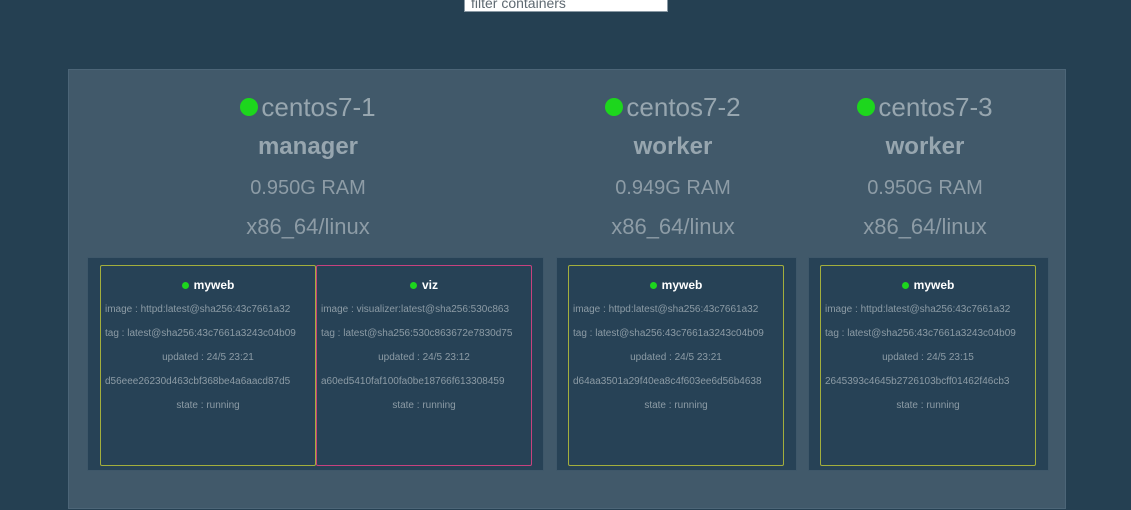 This screenshot has height=510, width=1131. I want to click on node-name: centos7-1, so click(308, 107).